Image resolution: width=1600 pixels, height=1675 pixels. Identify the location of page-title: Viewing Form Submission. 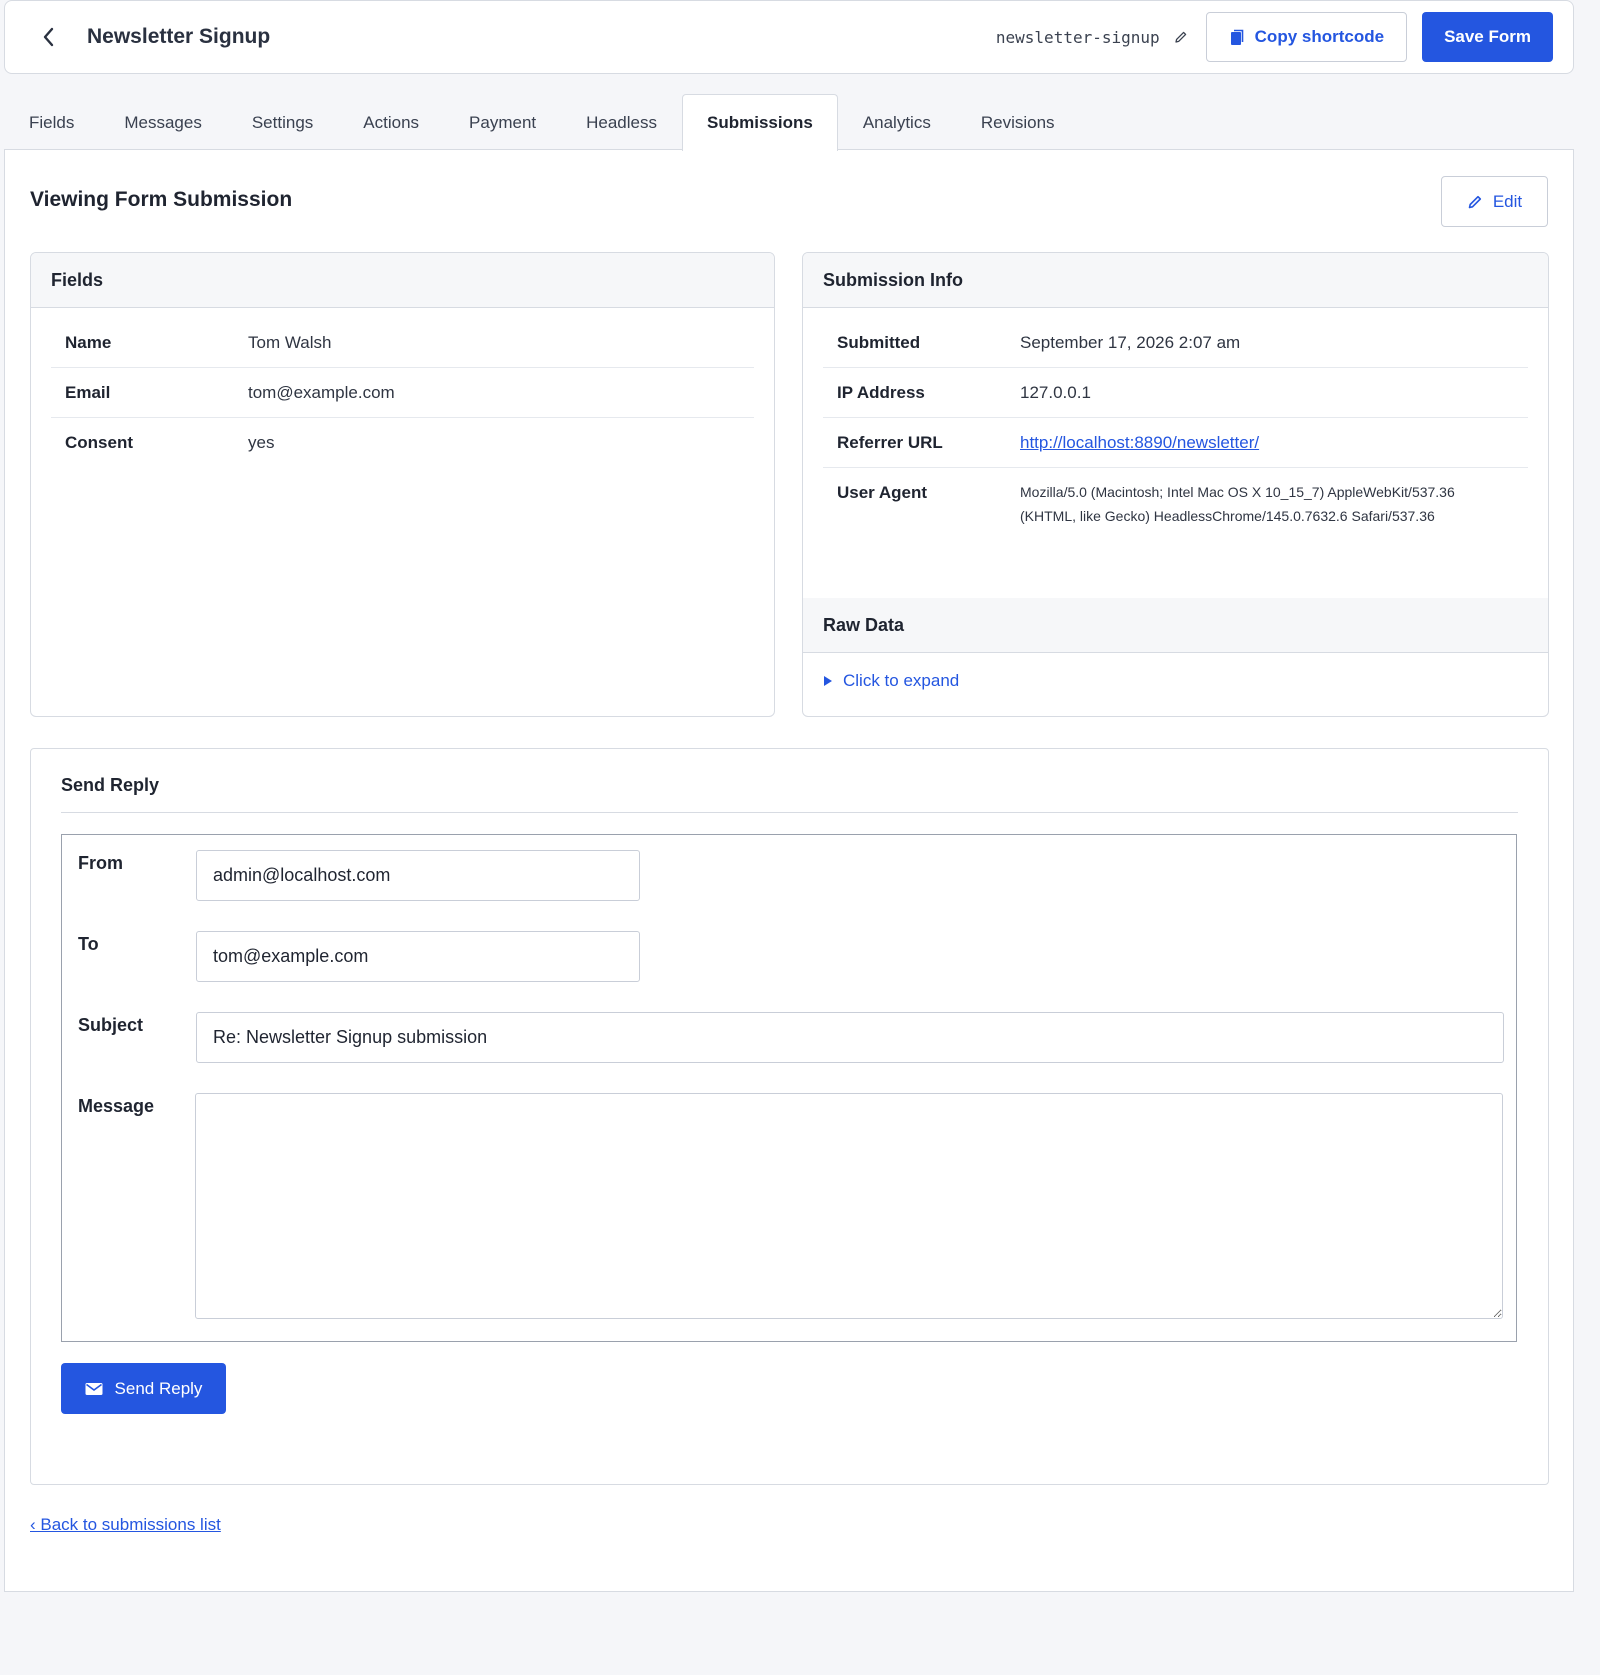
(161, 199).